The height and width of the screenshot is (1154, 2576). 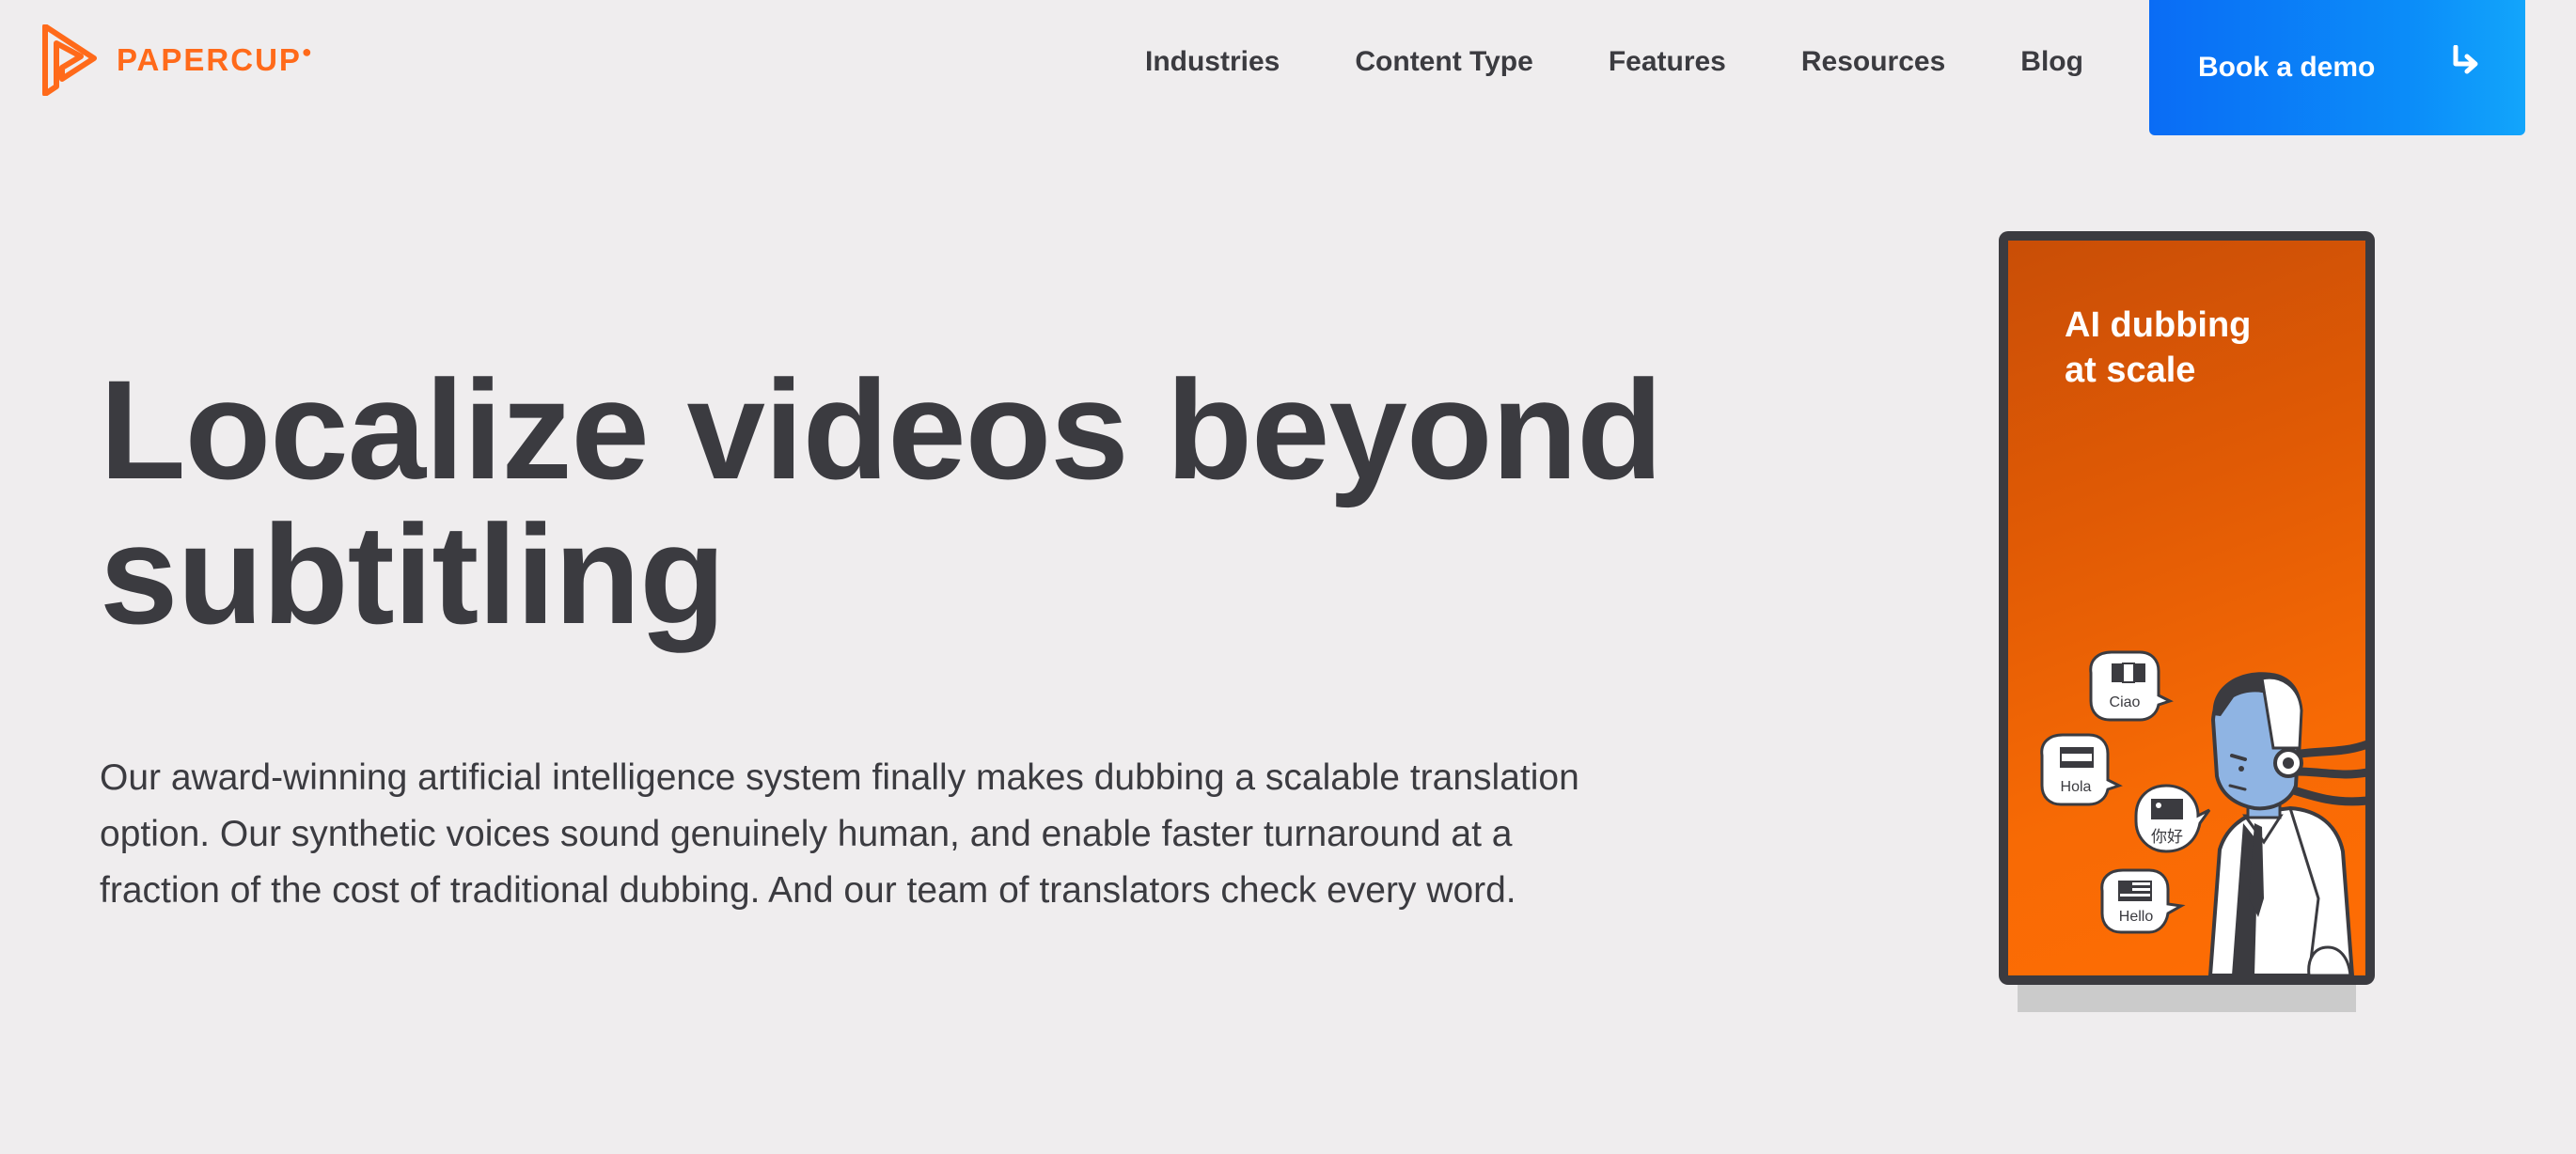 I want to click on papercup-logo-icon, so click(x=70, y=60).